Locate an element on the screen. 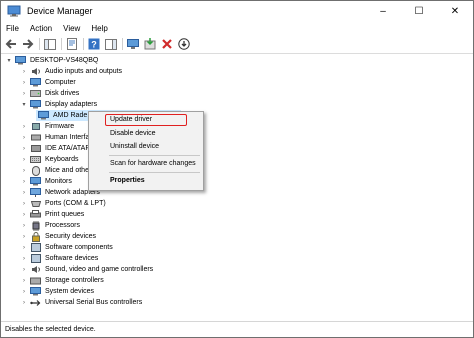 Image resolution: width=474 pixels, height=338 pixels. tree-item-software-devices: › Software devices is located at coordinates (59, 258).